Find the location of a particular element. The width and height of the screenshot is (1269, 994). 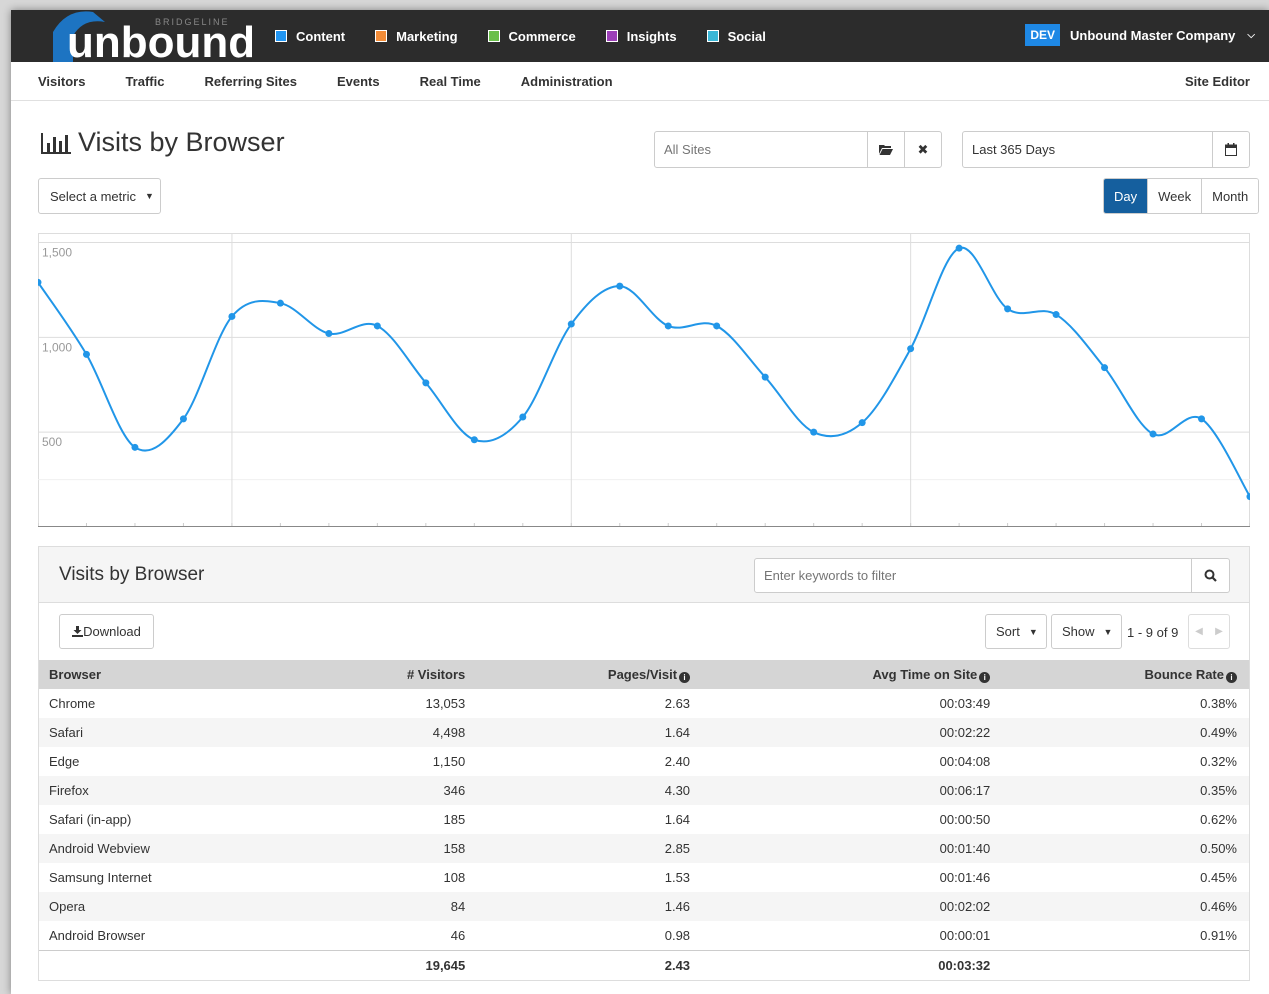

table-row: Chrome 13,053 2.63 00:03:49 0.38% is located at coordinates (644, 703).